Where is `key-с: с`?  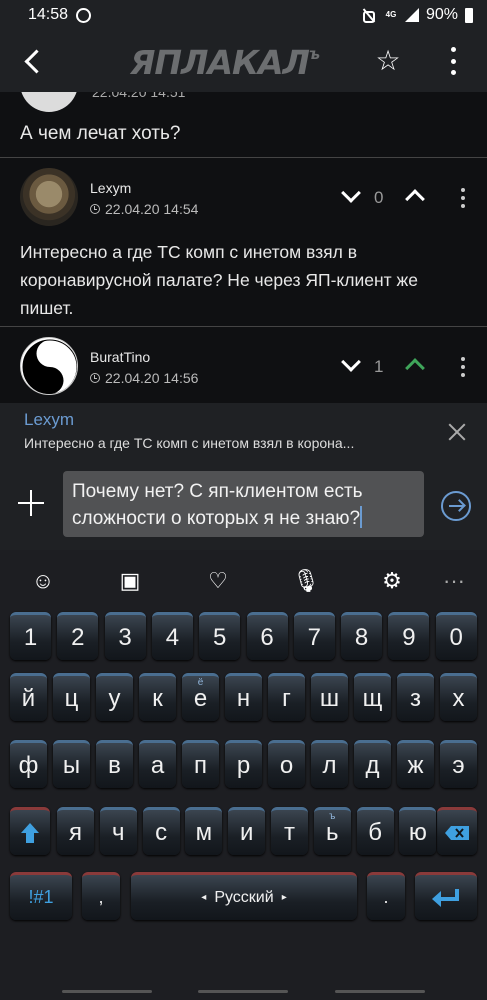 key-с: с is located at coordinates (161, 831).